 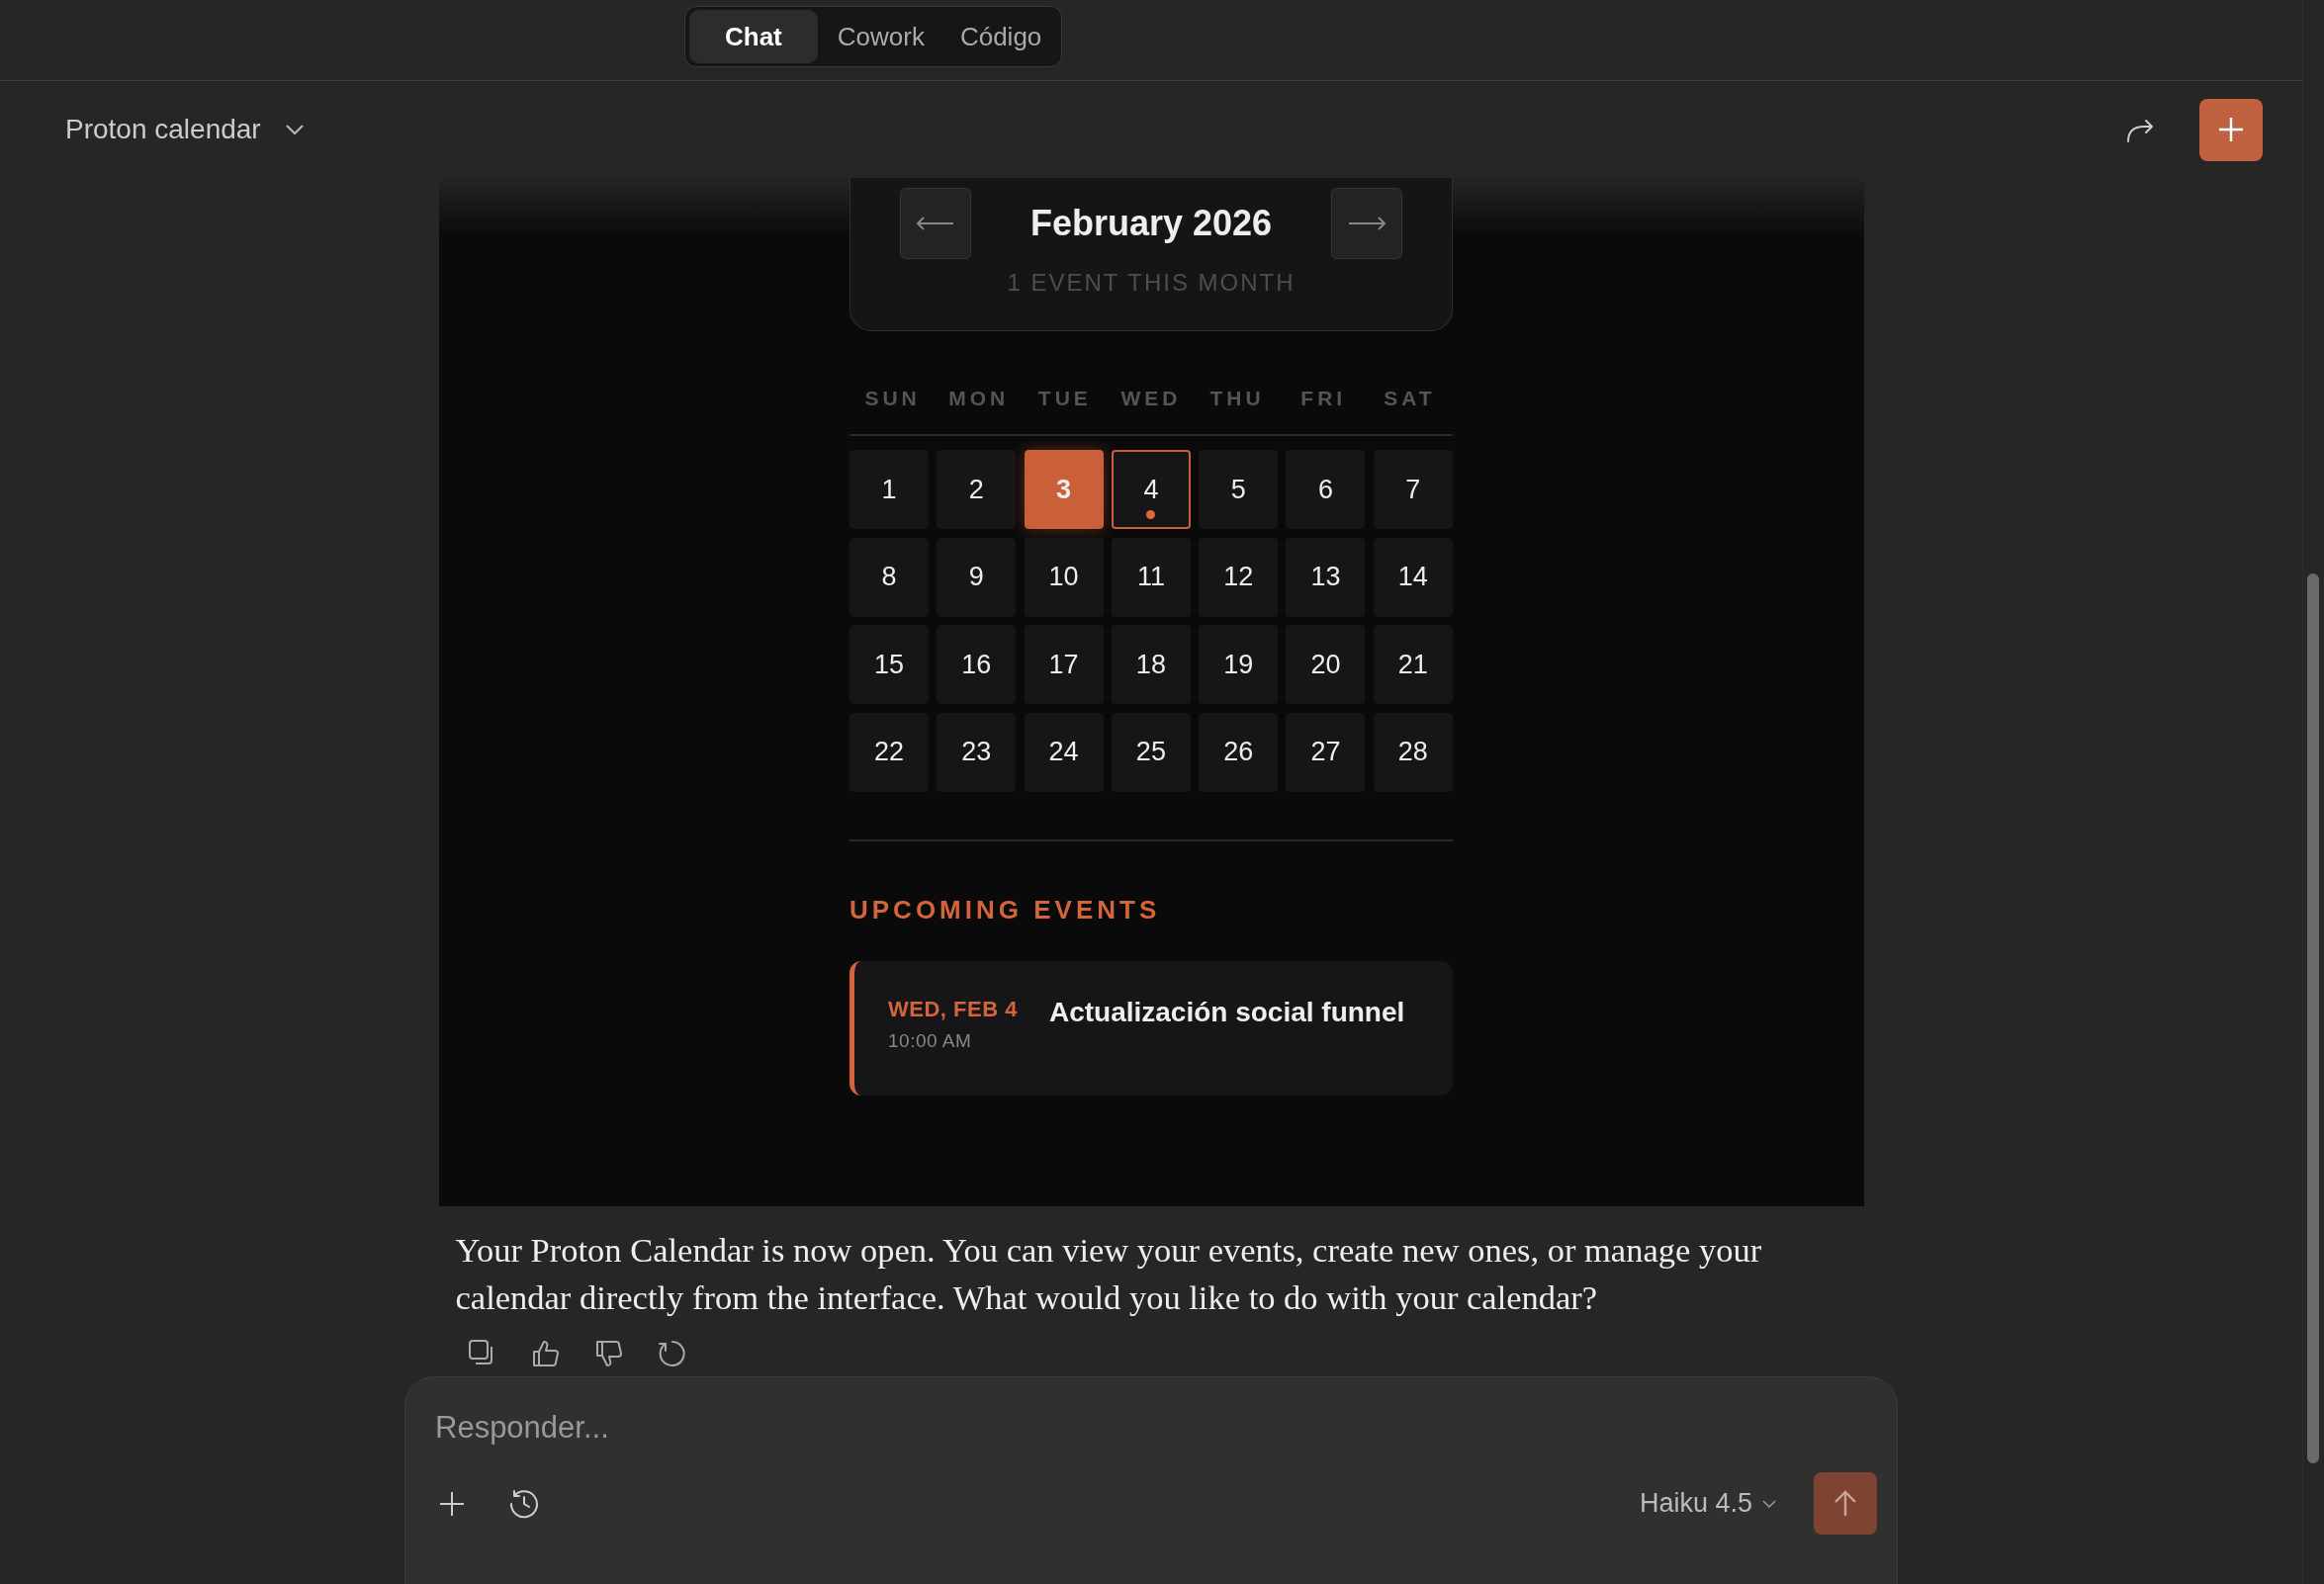 I want to click on clock-icon, so click(x=524, y=1504).